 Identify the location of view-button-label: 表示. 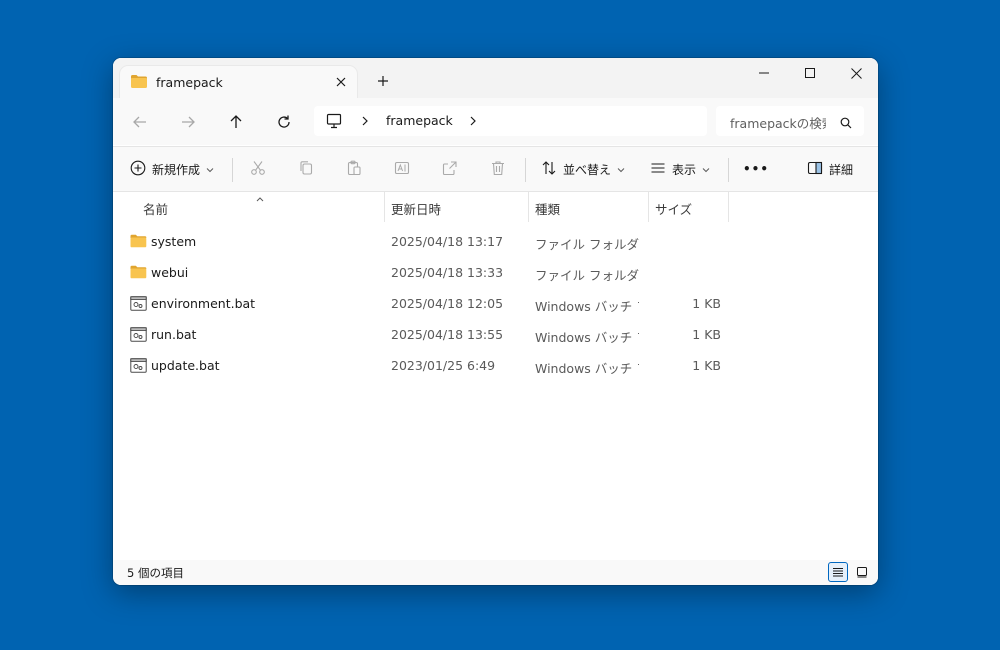
(684, 169).